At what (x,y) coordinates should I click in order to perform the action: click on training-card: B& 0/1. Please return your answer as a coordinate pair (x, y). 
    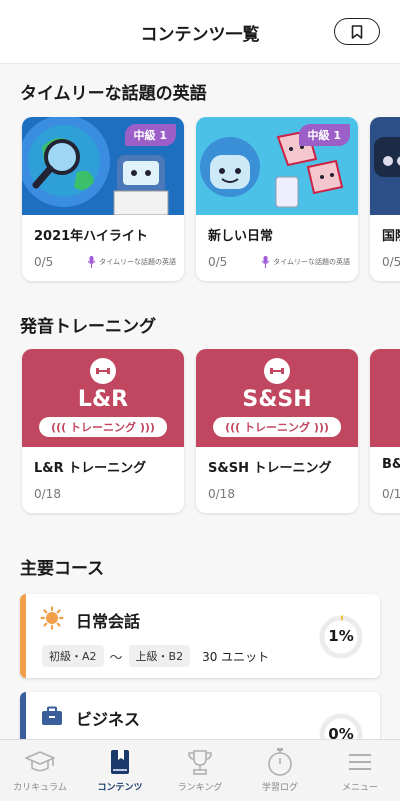
    Looking at the image, I should click on (385, 431).